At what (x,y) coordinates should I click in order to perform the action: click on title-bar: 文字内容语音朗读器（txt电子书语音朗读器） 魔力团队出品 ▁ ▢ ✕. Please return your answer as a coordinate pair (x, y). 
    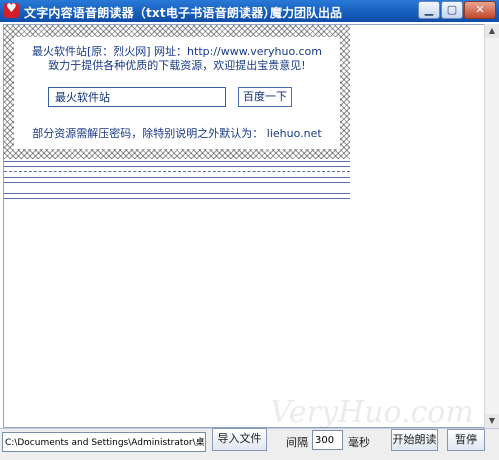
    Looking at the image, I should click on (249, 11).